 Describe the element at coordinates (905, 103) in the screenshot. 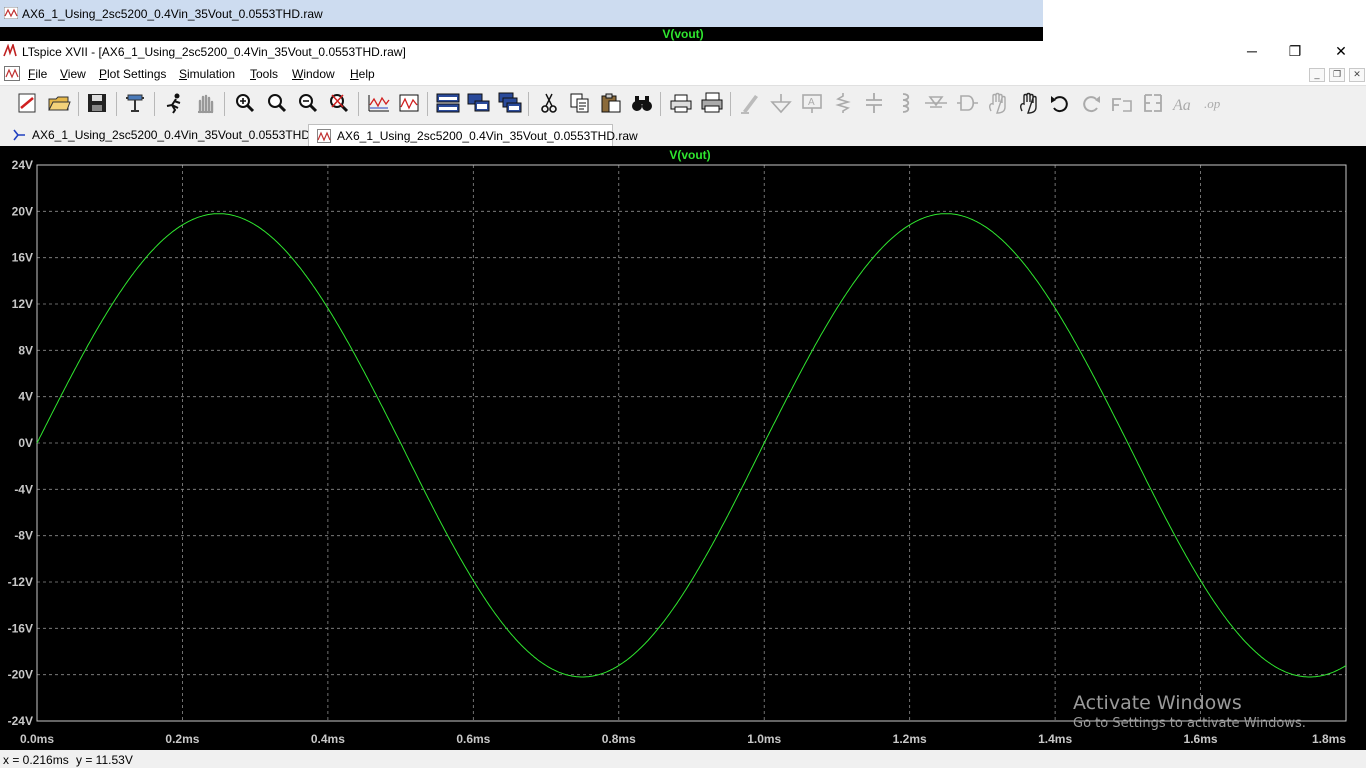

I see `inductor-icon` at that location.